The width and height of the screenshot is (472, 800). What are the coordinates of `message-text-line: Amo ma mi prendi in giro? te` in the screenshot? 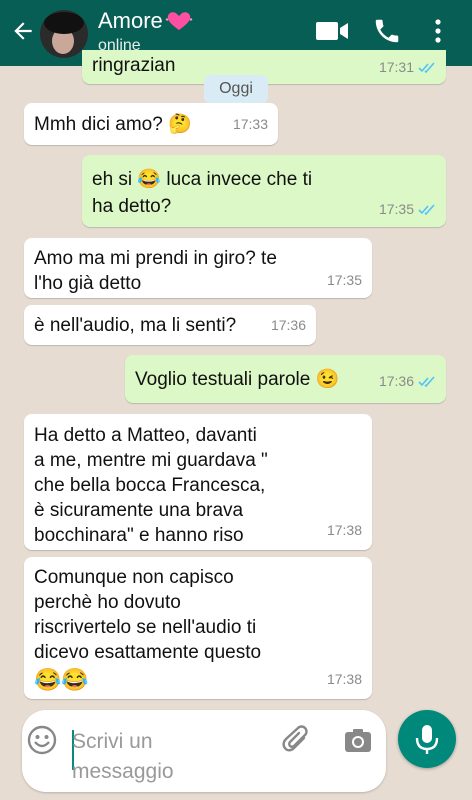 It's located at (155, 258).